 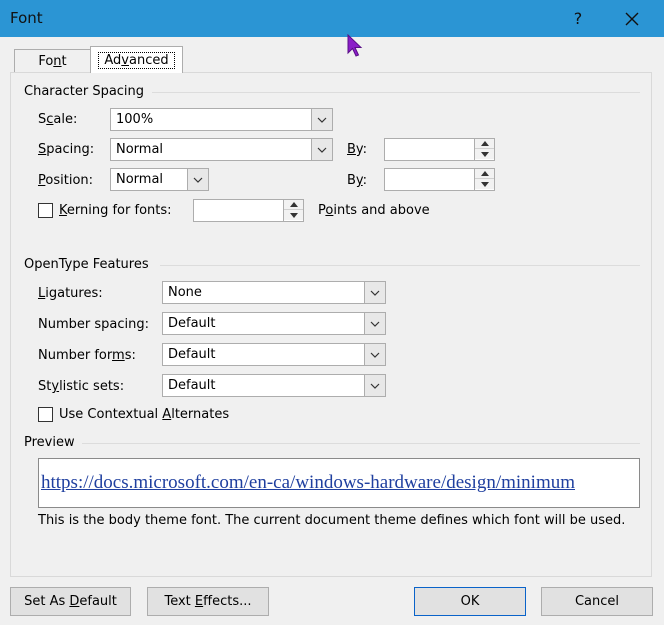 I want to click on ok-label: OK, so click(x=470, y=601).